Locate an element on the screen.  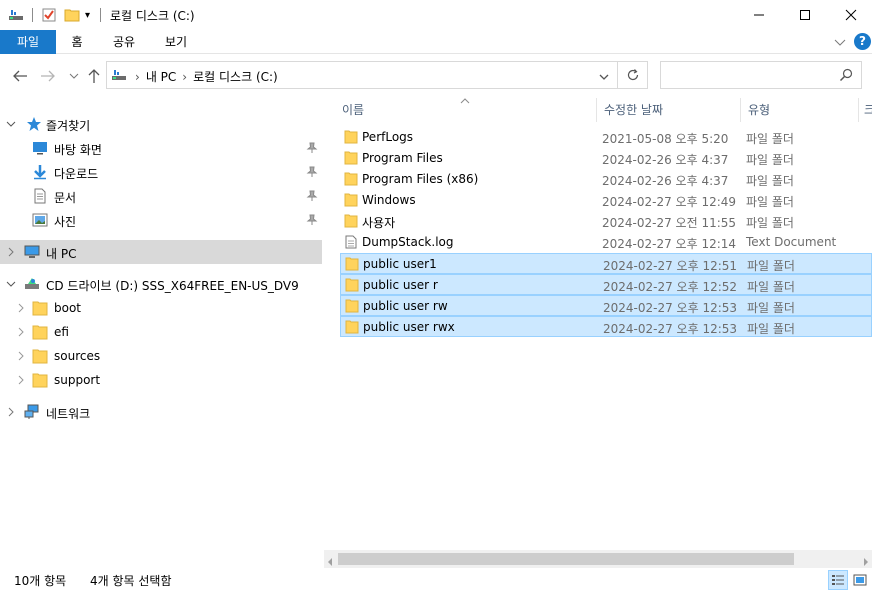
toolbar-divider is located at coordinates (100, 15).